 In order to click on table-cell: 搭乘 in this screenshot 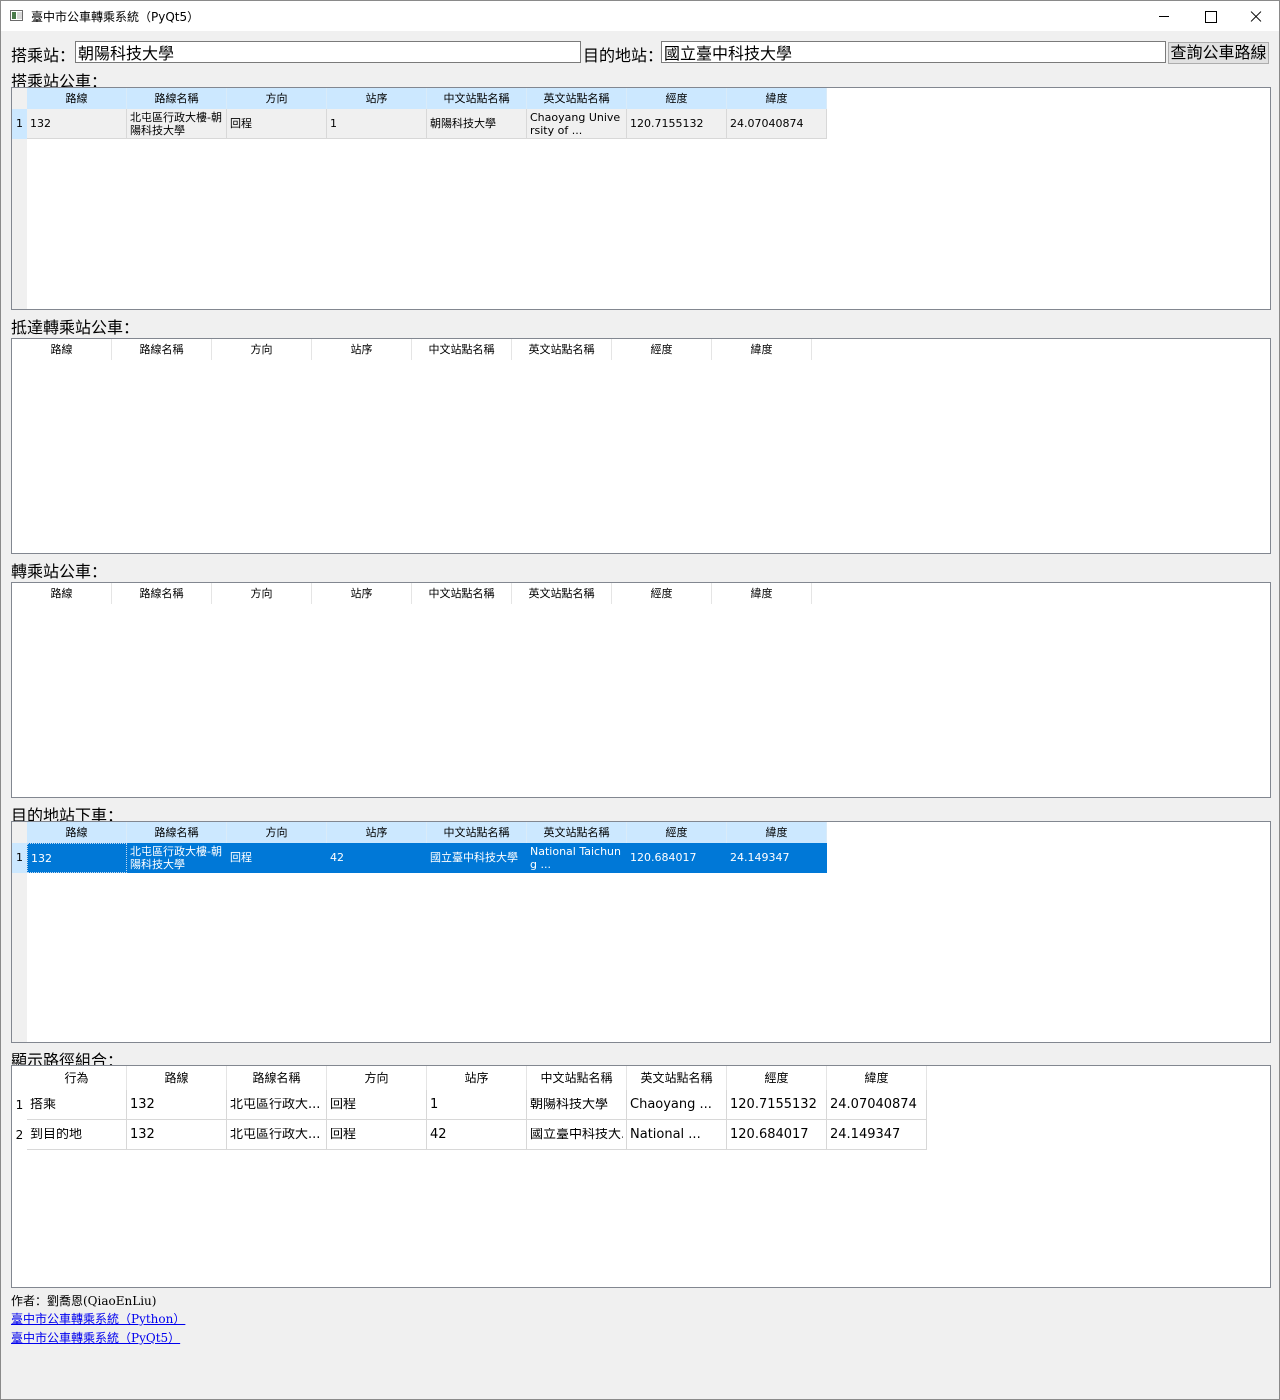, I will do `click(77, 1105)`.